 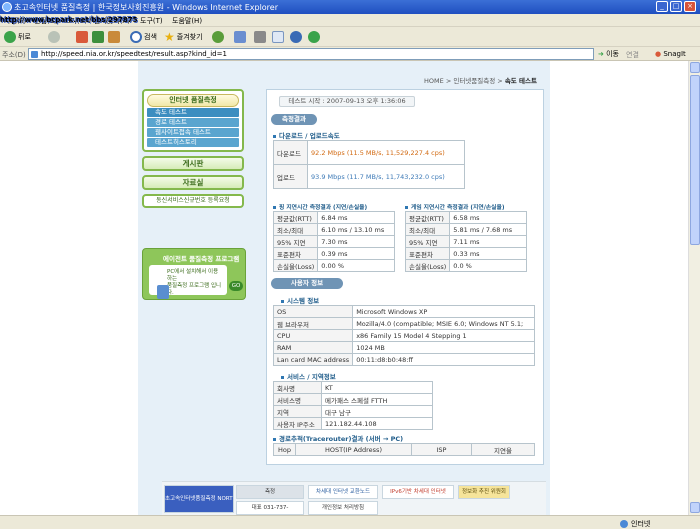 I want to click on discuss-button, so click(x=296, y=37).